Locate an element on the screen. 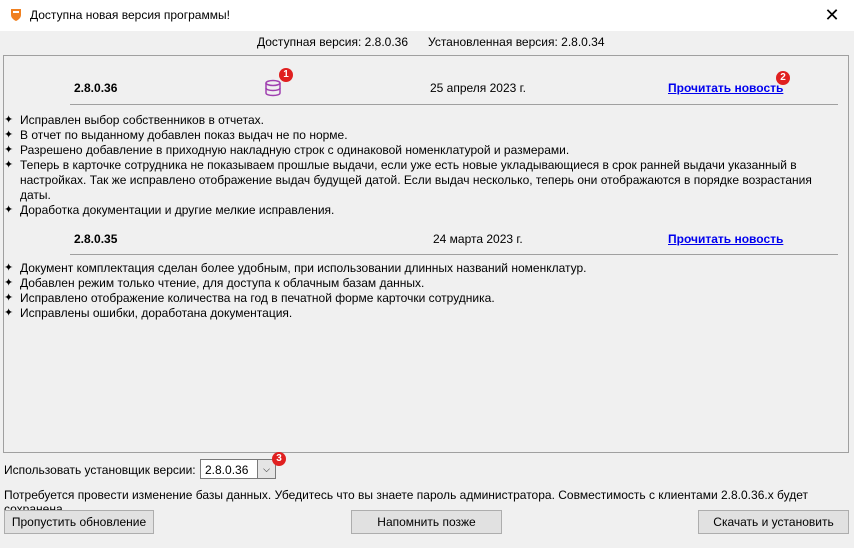 This screenshot has height=548, width=854. app-shield-icon is located at coordinates (16, 15).